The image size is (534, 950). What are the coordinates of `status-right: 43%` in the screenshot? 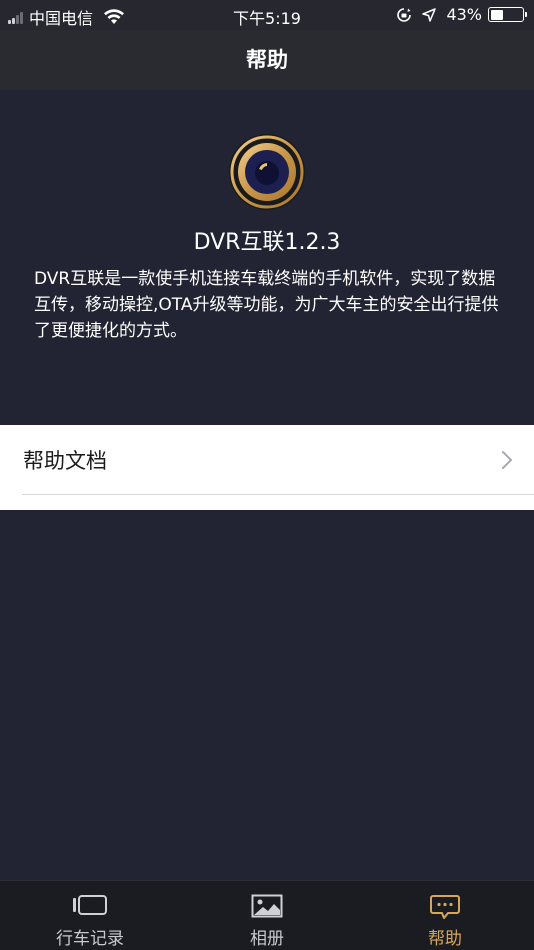 It's located at (461, 14).